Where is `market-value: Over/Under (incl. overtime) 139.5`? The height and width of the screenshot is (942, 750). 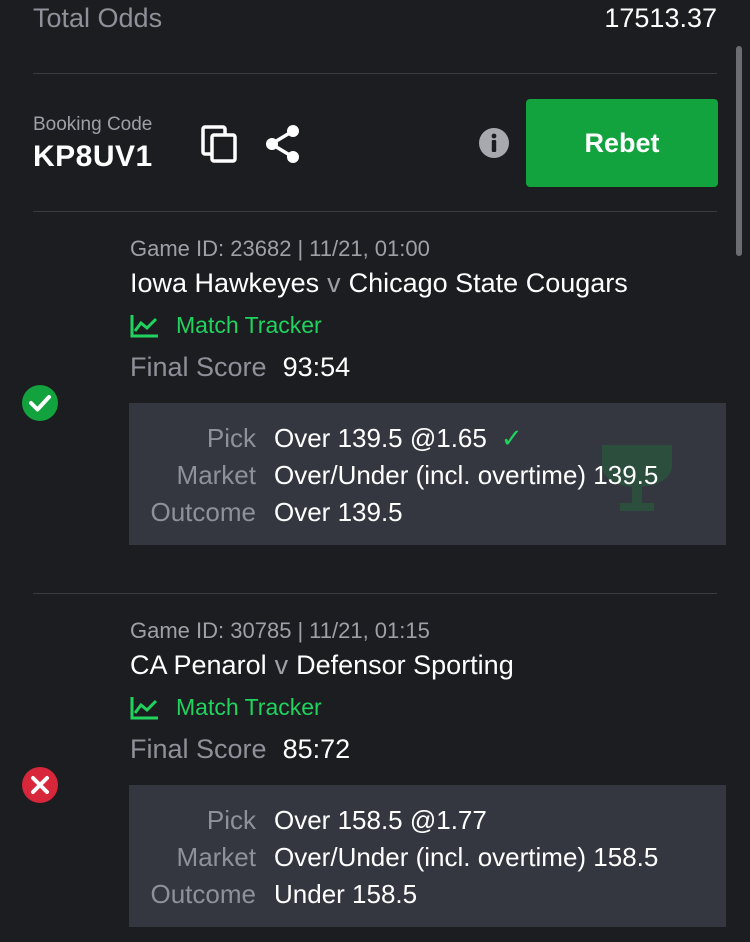 market-value: Over/Under (incl. overtime) 139.5 is located at coordinates (466, 474).